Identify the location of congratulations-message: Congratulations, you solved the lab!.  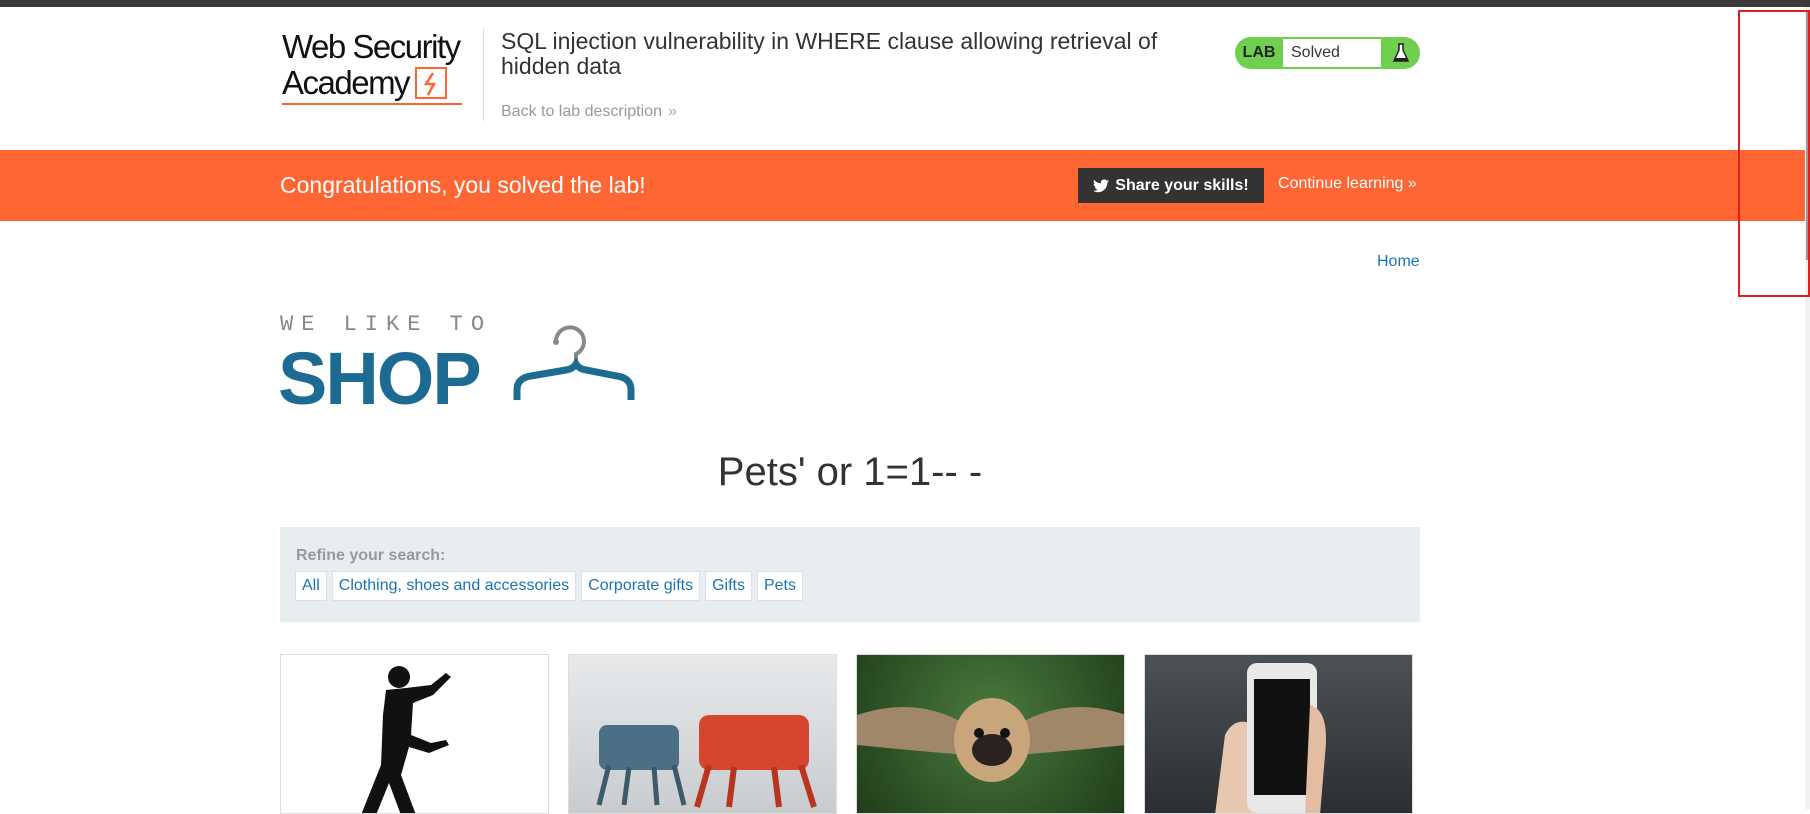
(463, 185).